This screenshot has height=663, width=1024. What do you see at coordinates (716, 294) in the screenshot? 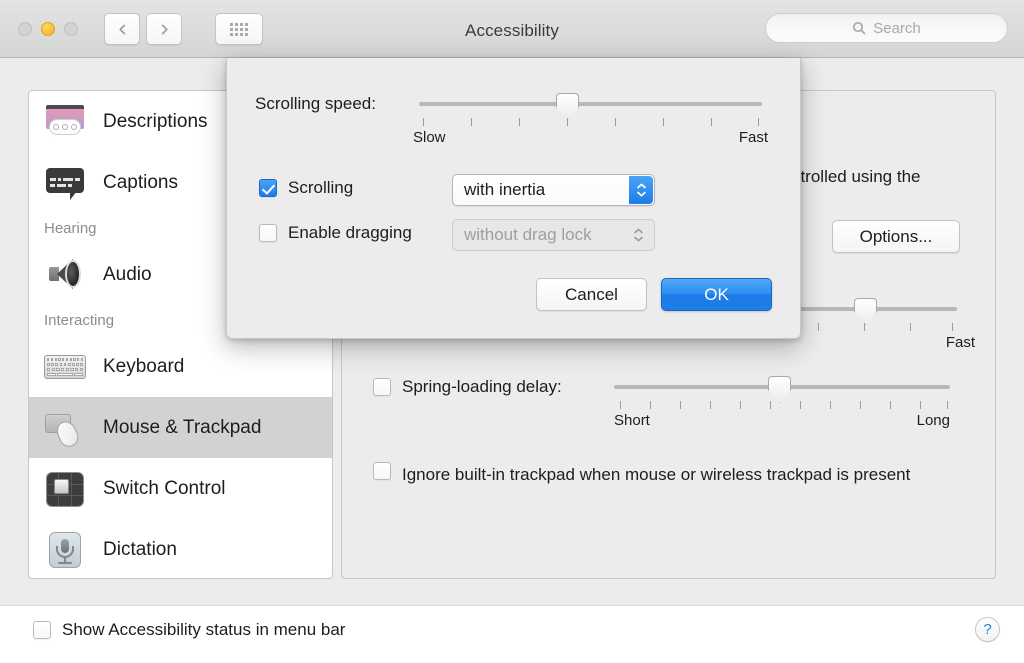
I see `ok-button: OK` at bounding box center [716, 294].